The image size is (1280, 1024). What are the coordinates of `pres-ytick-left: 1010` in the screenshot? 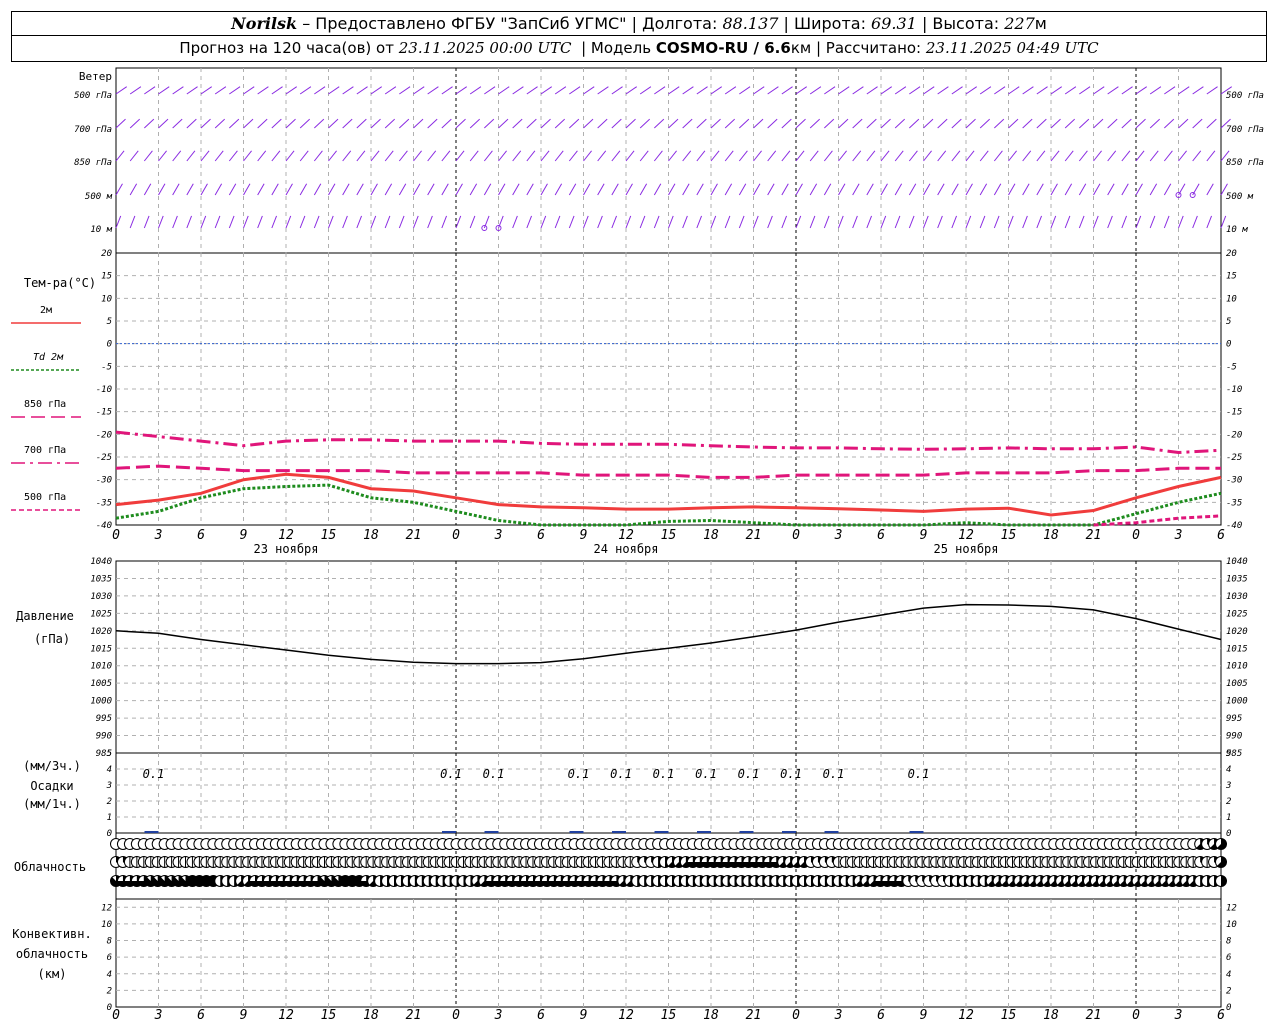 It's located at (101, 667).